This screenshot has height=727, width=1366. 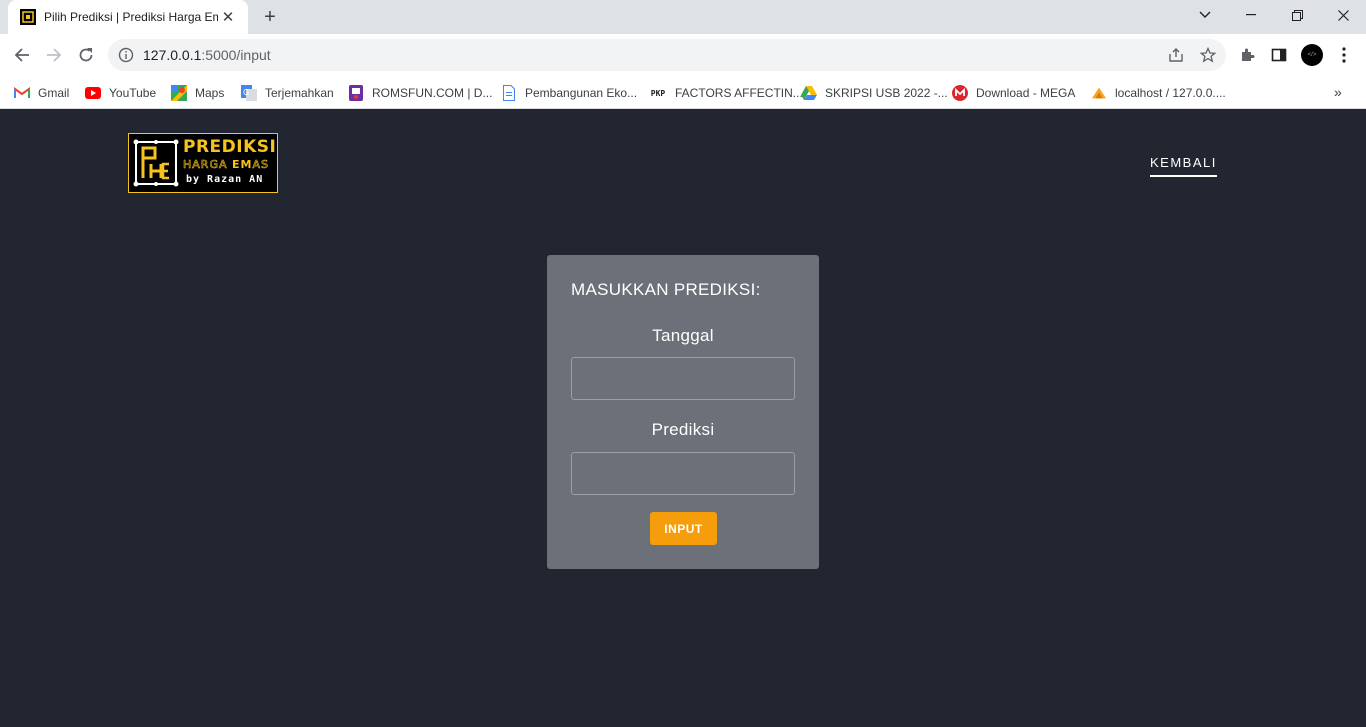 I want to click on site-favicon-icon, so click(x=28, y=17).